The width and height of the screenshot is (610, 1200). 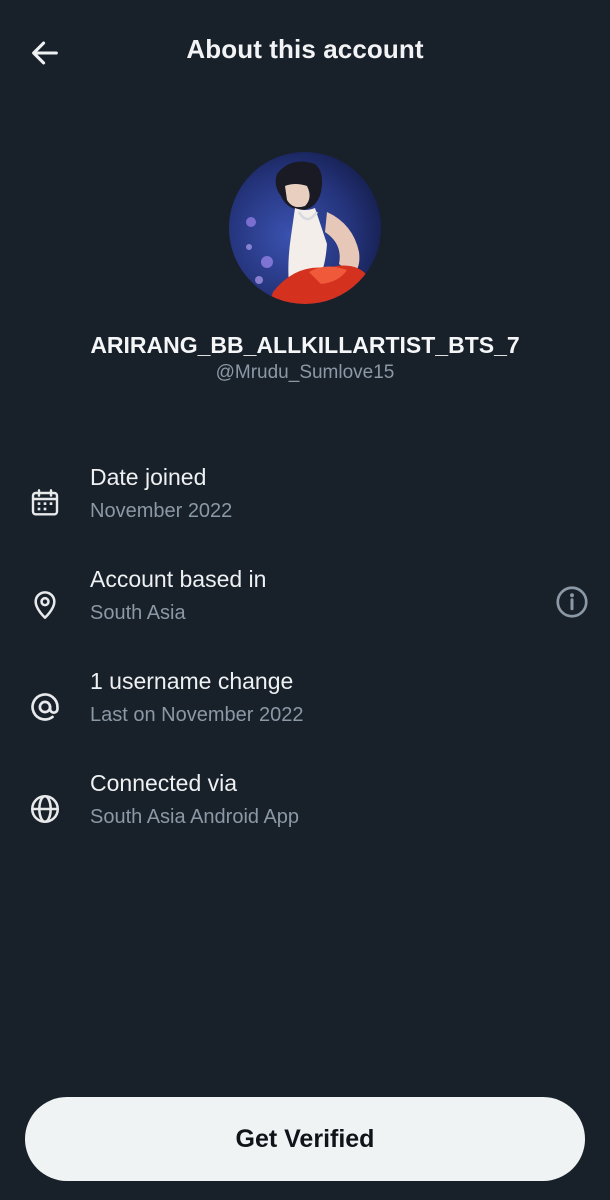 I want to click on row-title: Account based in, so click(x=178, y=579).